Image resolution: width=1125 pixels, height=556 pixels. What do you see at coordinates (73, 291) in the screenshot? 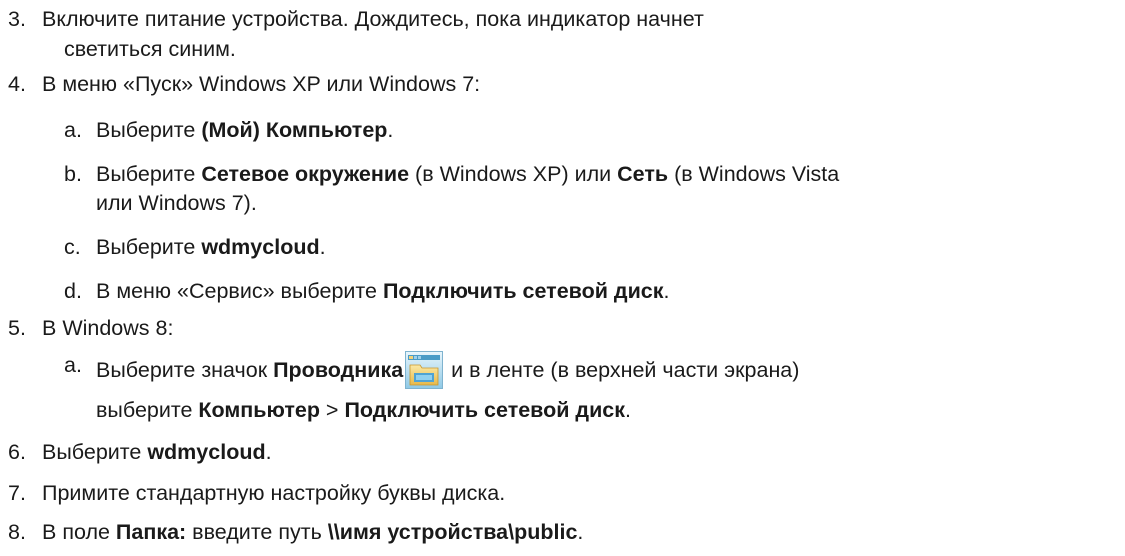
I see `substep-letter: d.` at bounding box center [73, 291].